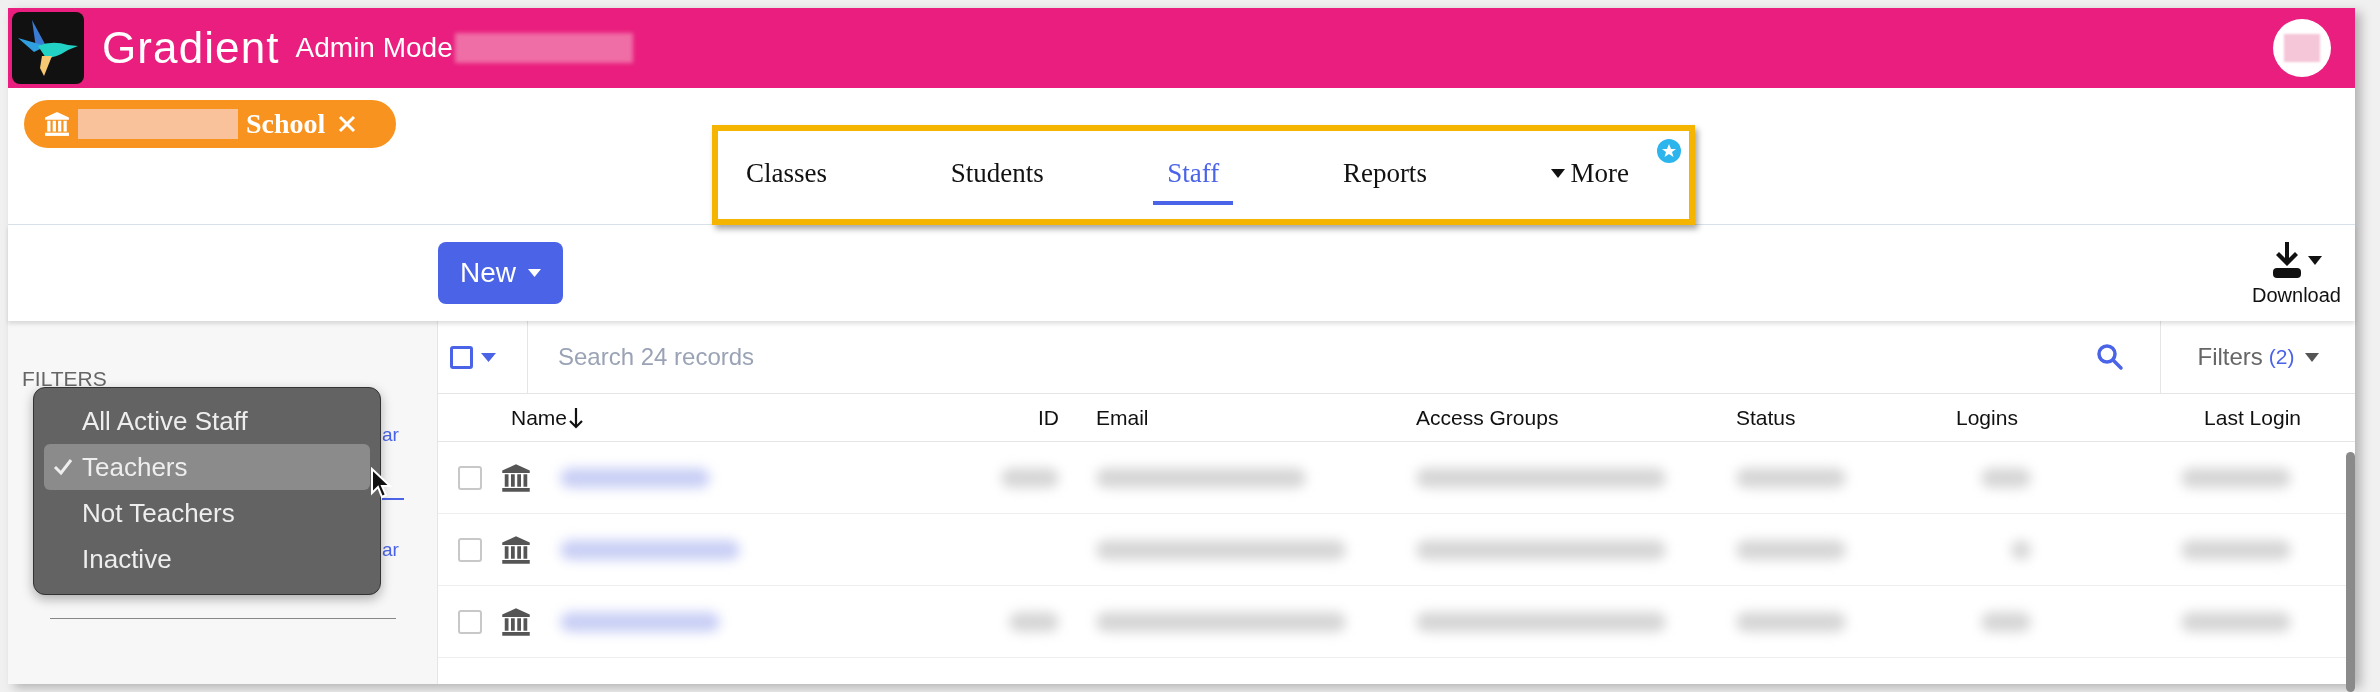  Describe the element at coordinates (786, 175) in the screenshot. I see `nav-tab: Classes` at that location.